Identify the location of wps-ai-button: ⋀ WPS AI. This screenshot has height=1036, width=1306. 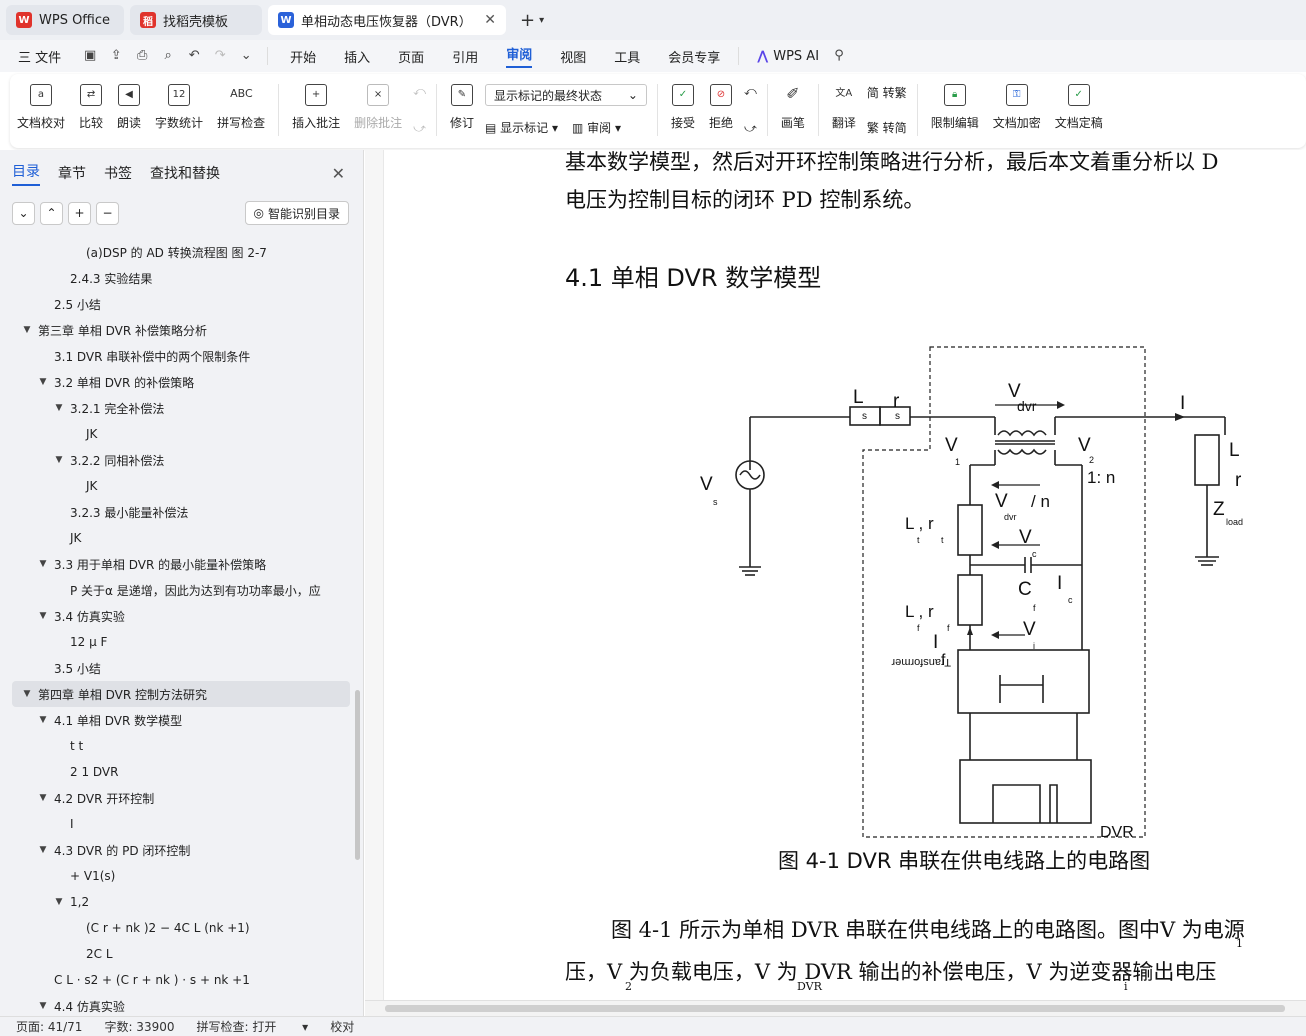
(788, 56).